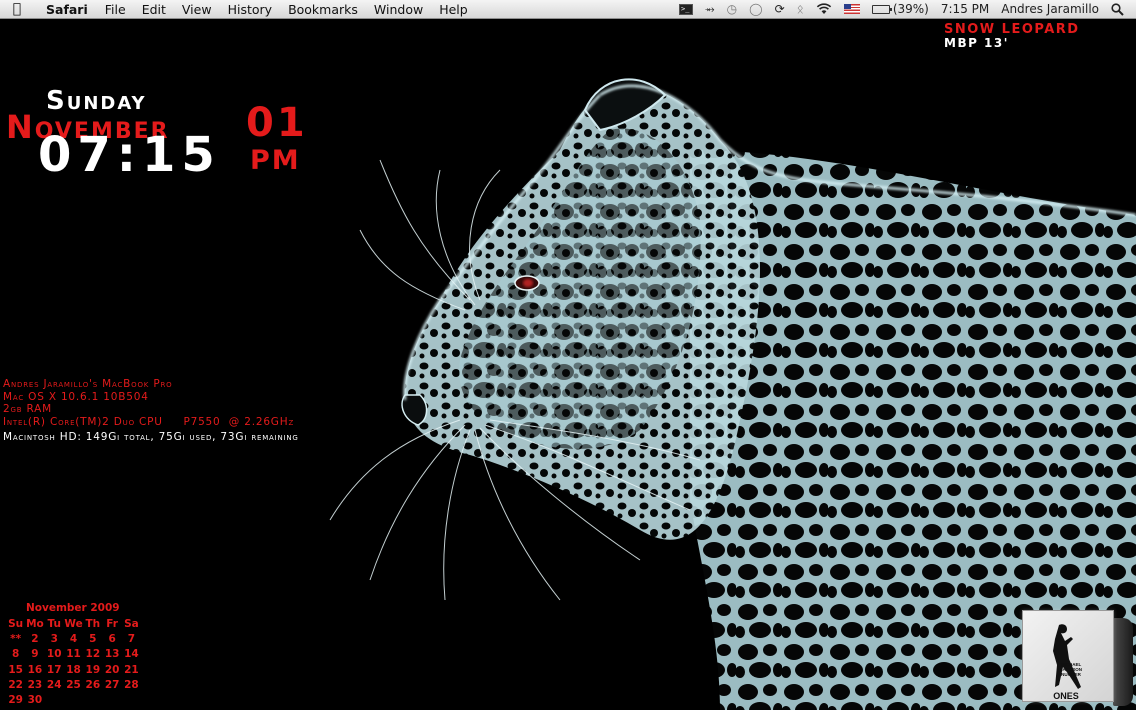 The height and width of the screenshot is (710, 1136). Describe the element at coordinates (976, 43) in the screenshot. I see `machine-name-label: MBP 13'` at that location.